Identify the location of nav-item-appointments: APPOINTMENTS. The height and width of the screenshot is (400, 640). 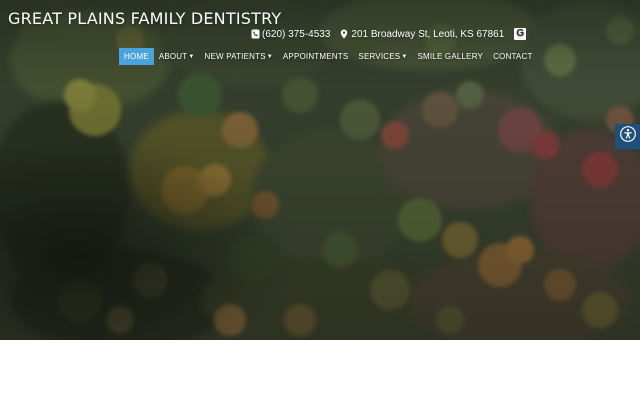
(316, 56).